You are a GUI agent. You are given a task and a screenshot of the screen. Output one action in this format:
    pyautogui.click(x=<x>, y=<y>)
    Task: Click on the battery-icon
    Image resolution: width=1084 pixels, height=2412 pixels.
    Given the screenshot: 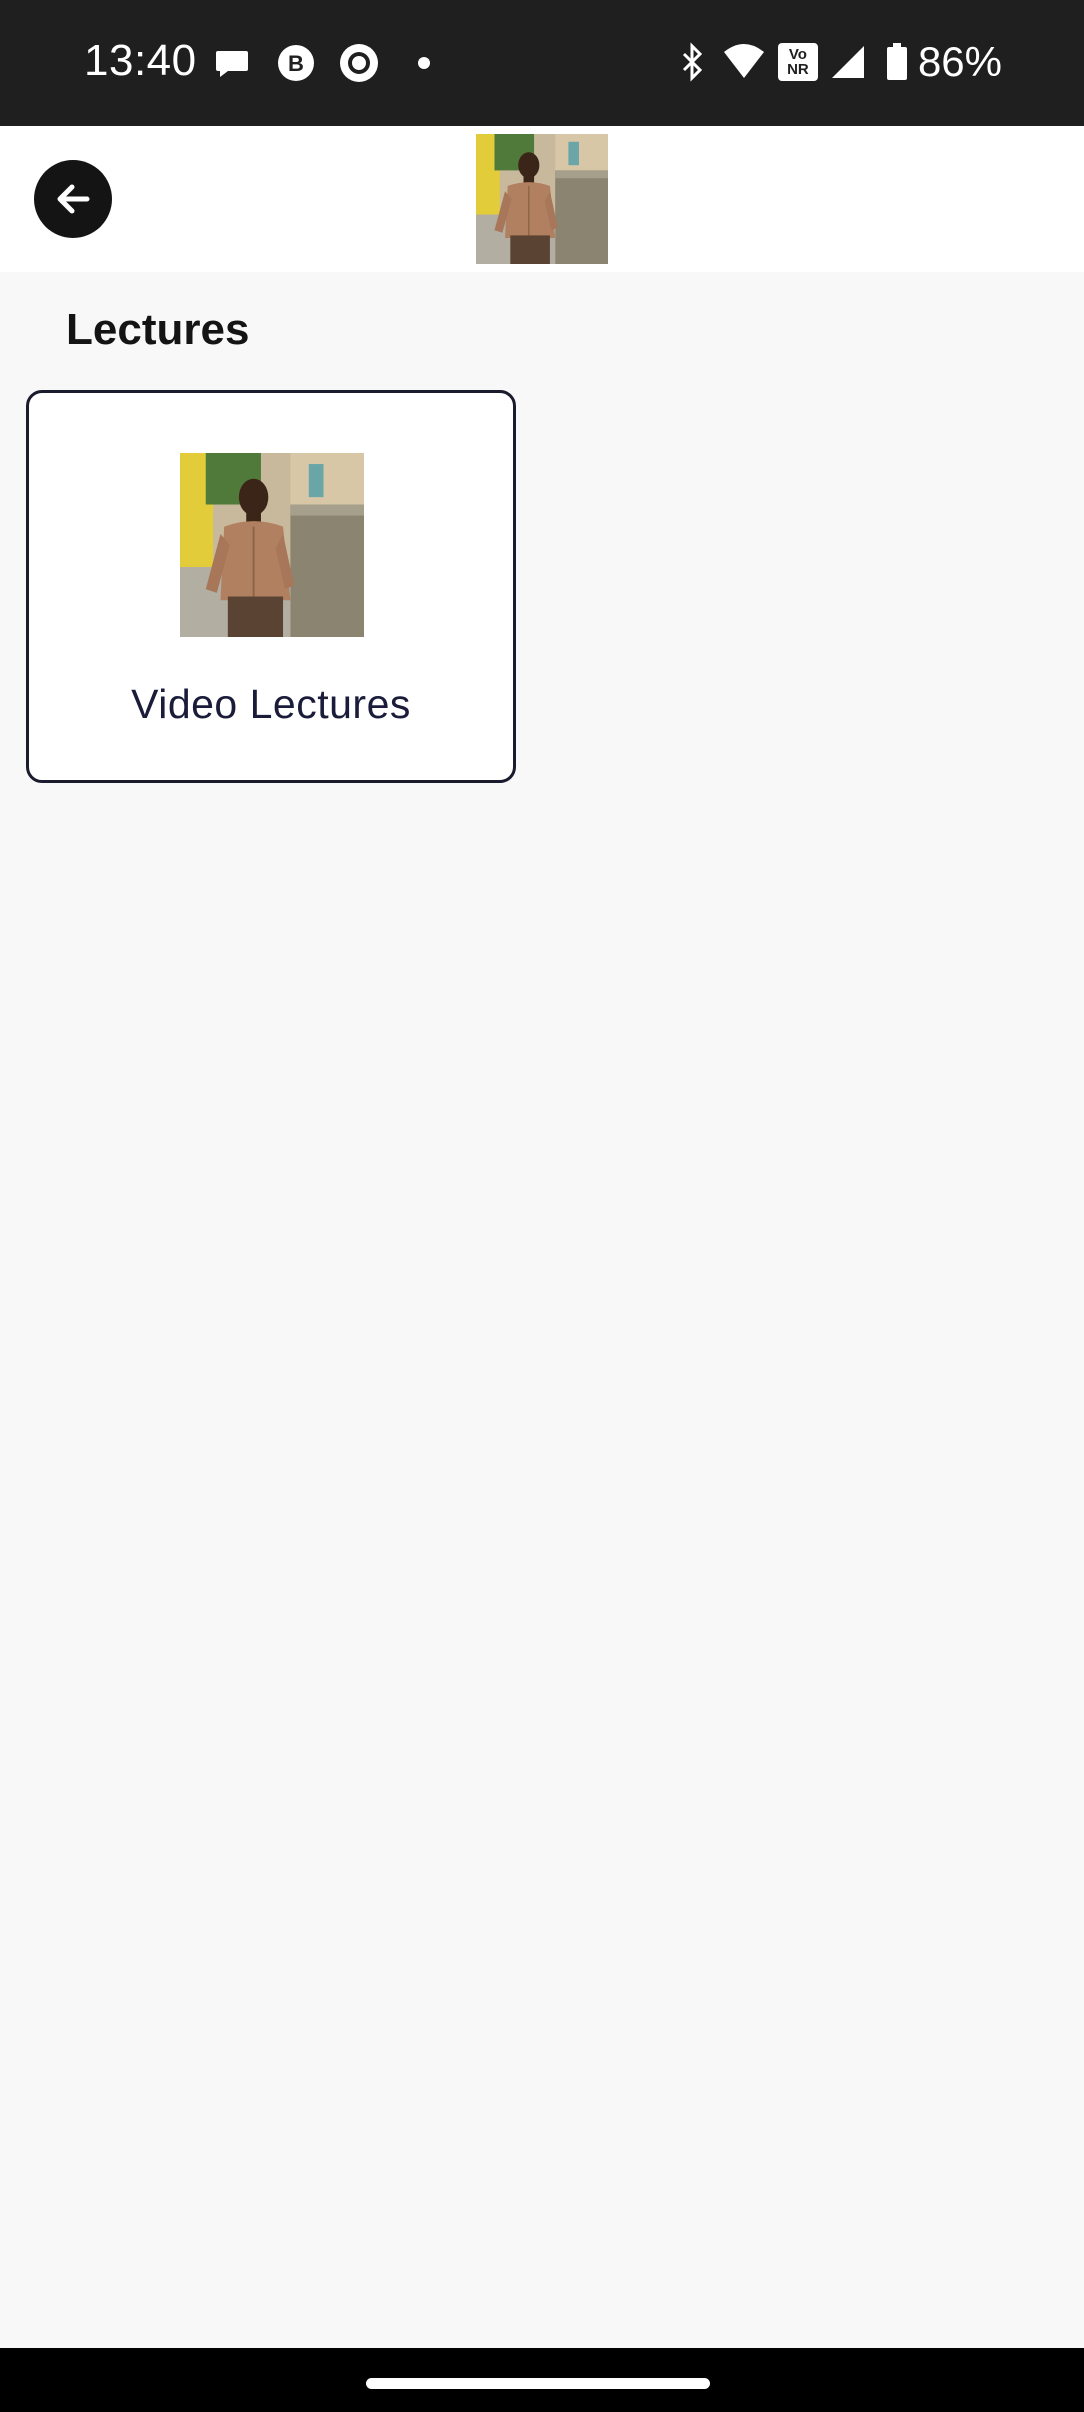 What is the action you would take?
    pyautogui.click(x=897, y=62)
    